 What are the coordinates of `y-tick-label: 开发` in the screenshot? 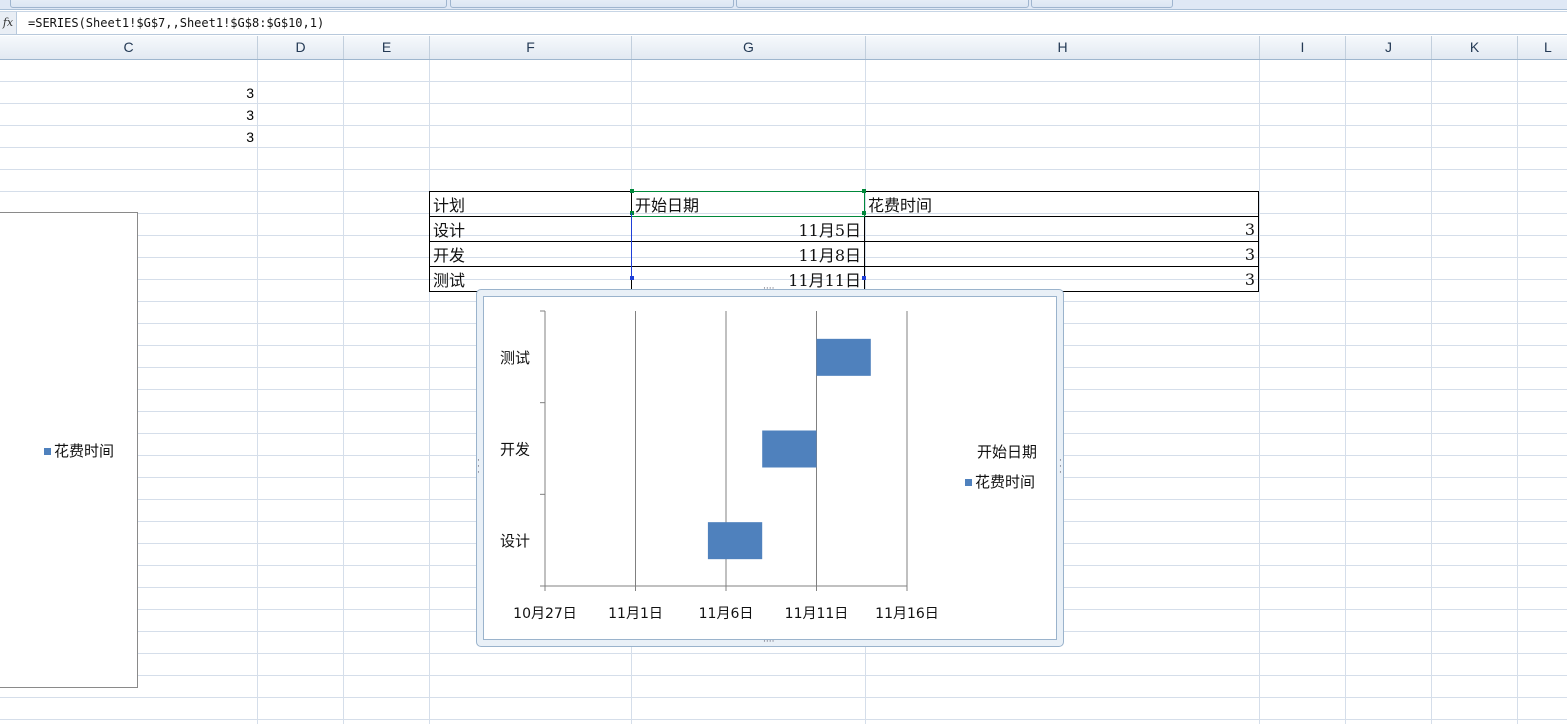 It's located at (515, 450).